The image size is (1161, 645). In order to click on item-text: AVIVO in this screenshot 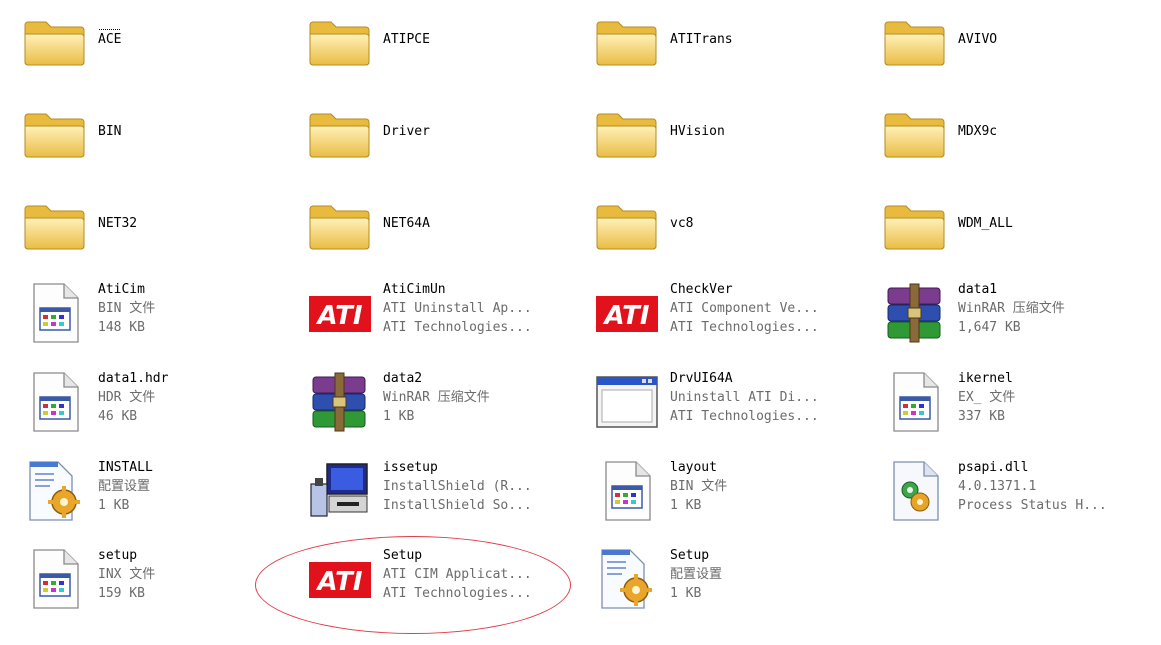, I will do `click(977, 28)`.